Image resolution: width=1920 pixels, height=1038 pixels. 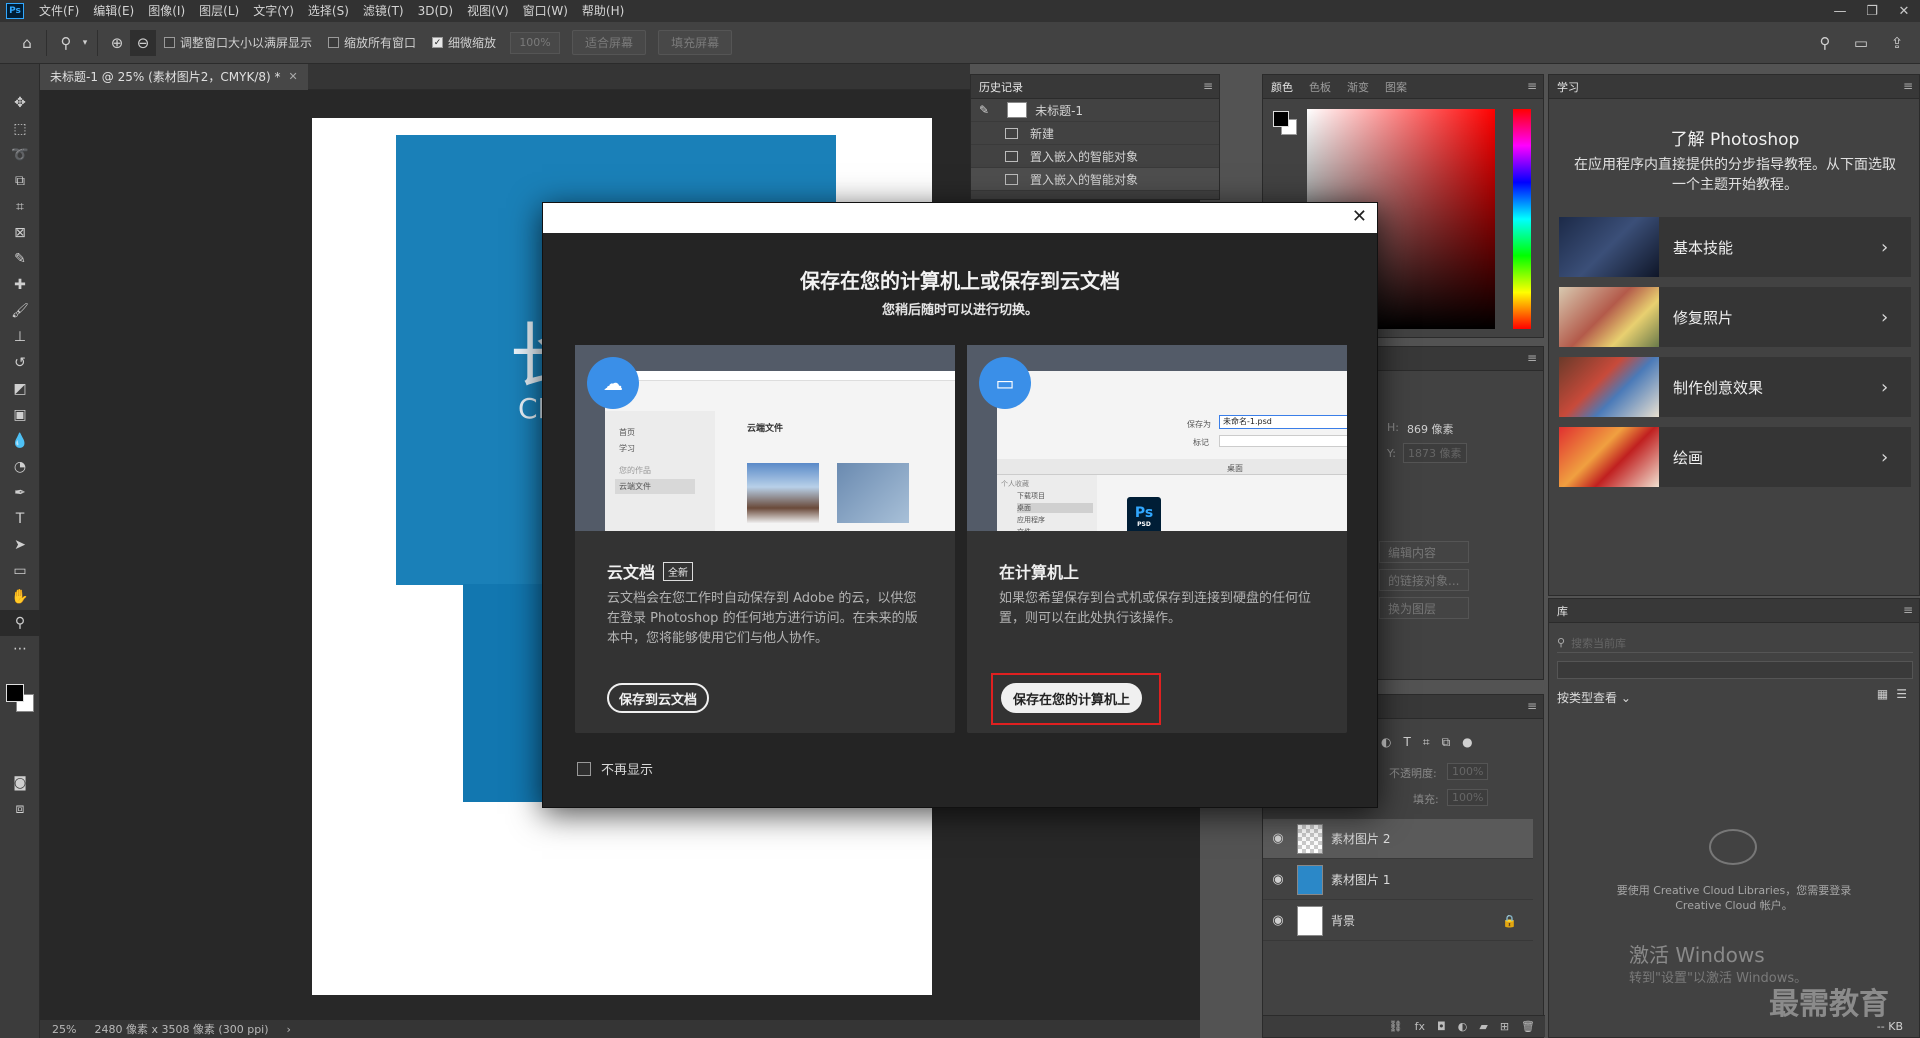 I want to click on tab-patterns: 图案, so click(x=1396, y=87).